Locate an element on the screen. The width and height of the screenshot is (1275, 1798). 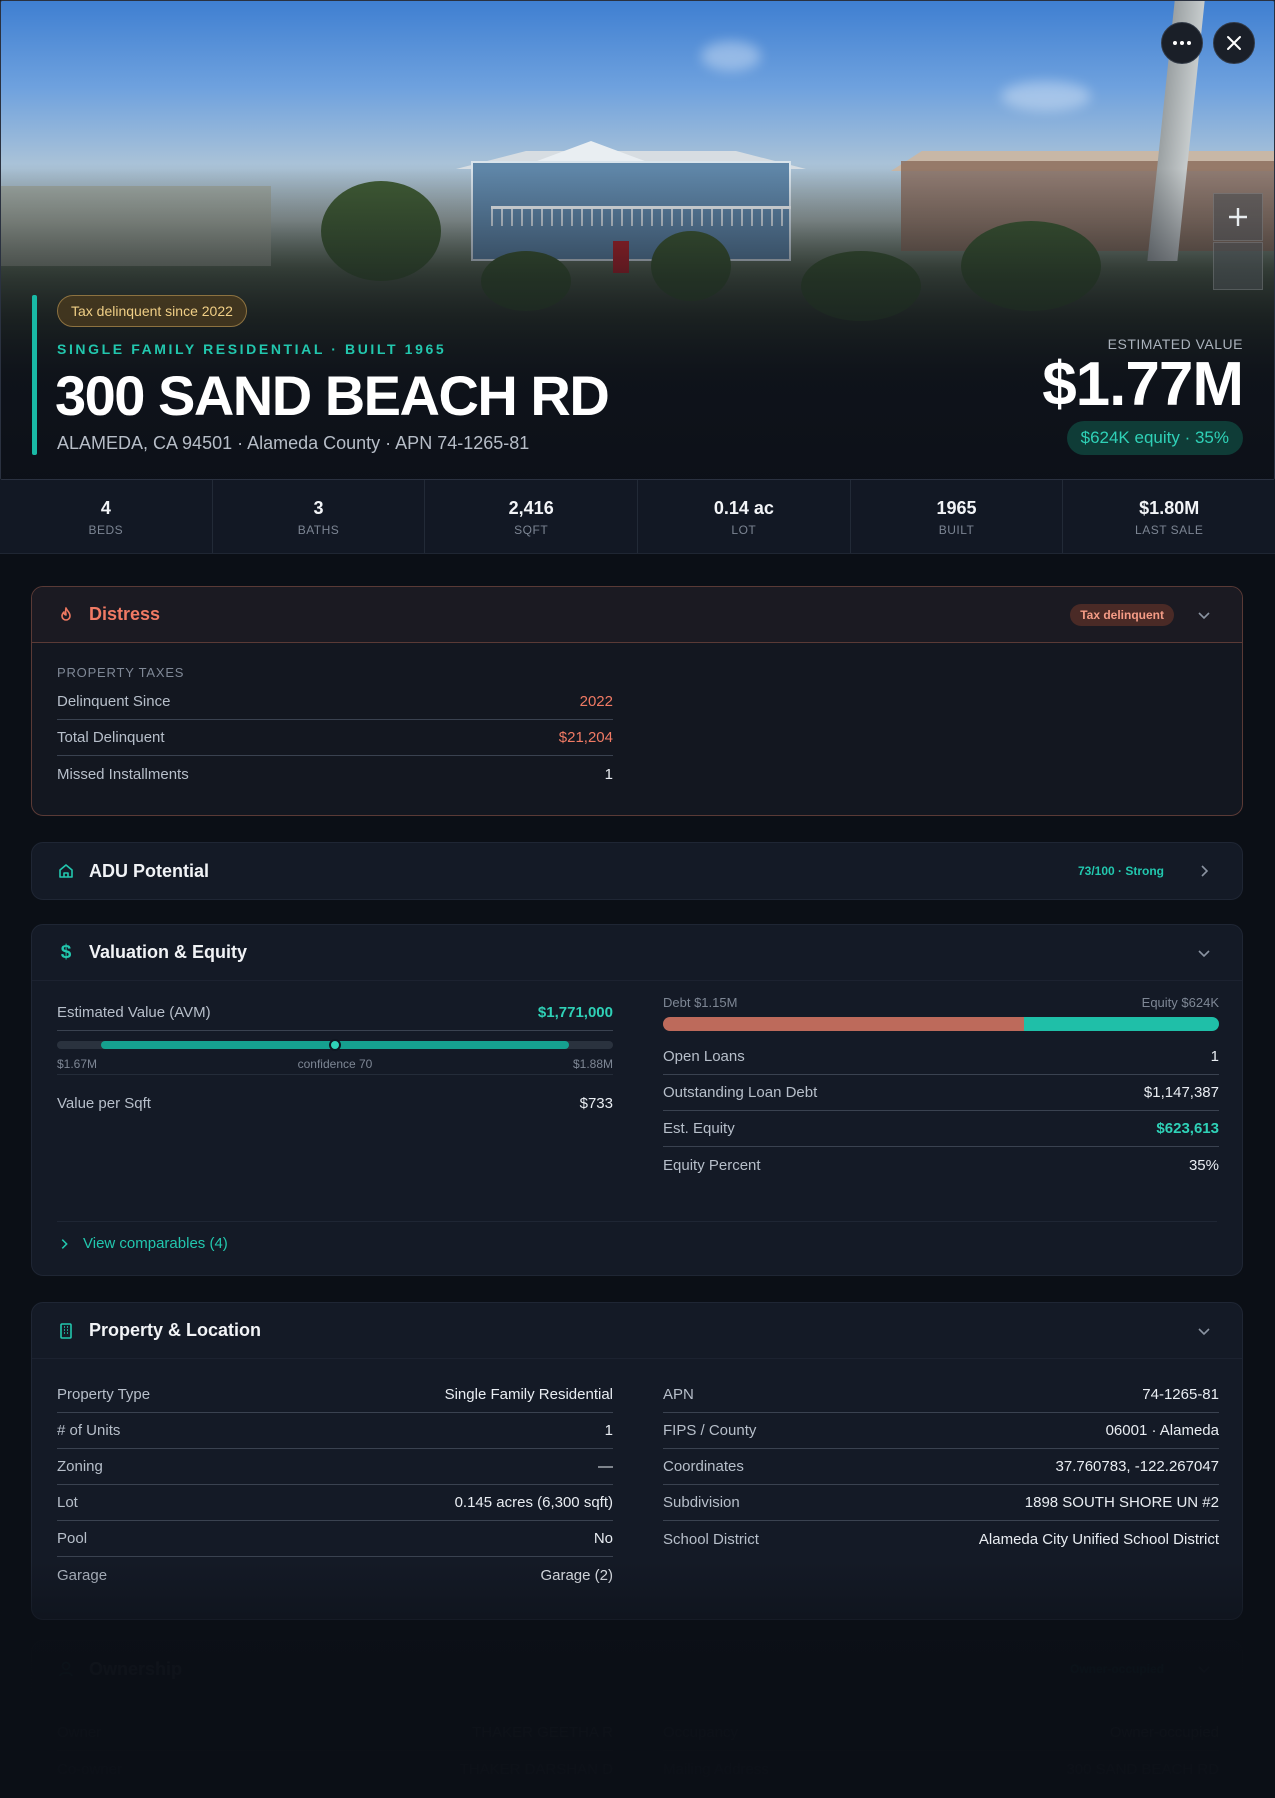
stat-value: 2,416 is located at coordinates (531, 508).